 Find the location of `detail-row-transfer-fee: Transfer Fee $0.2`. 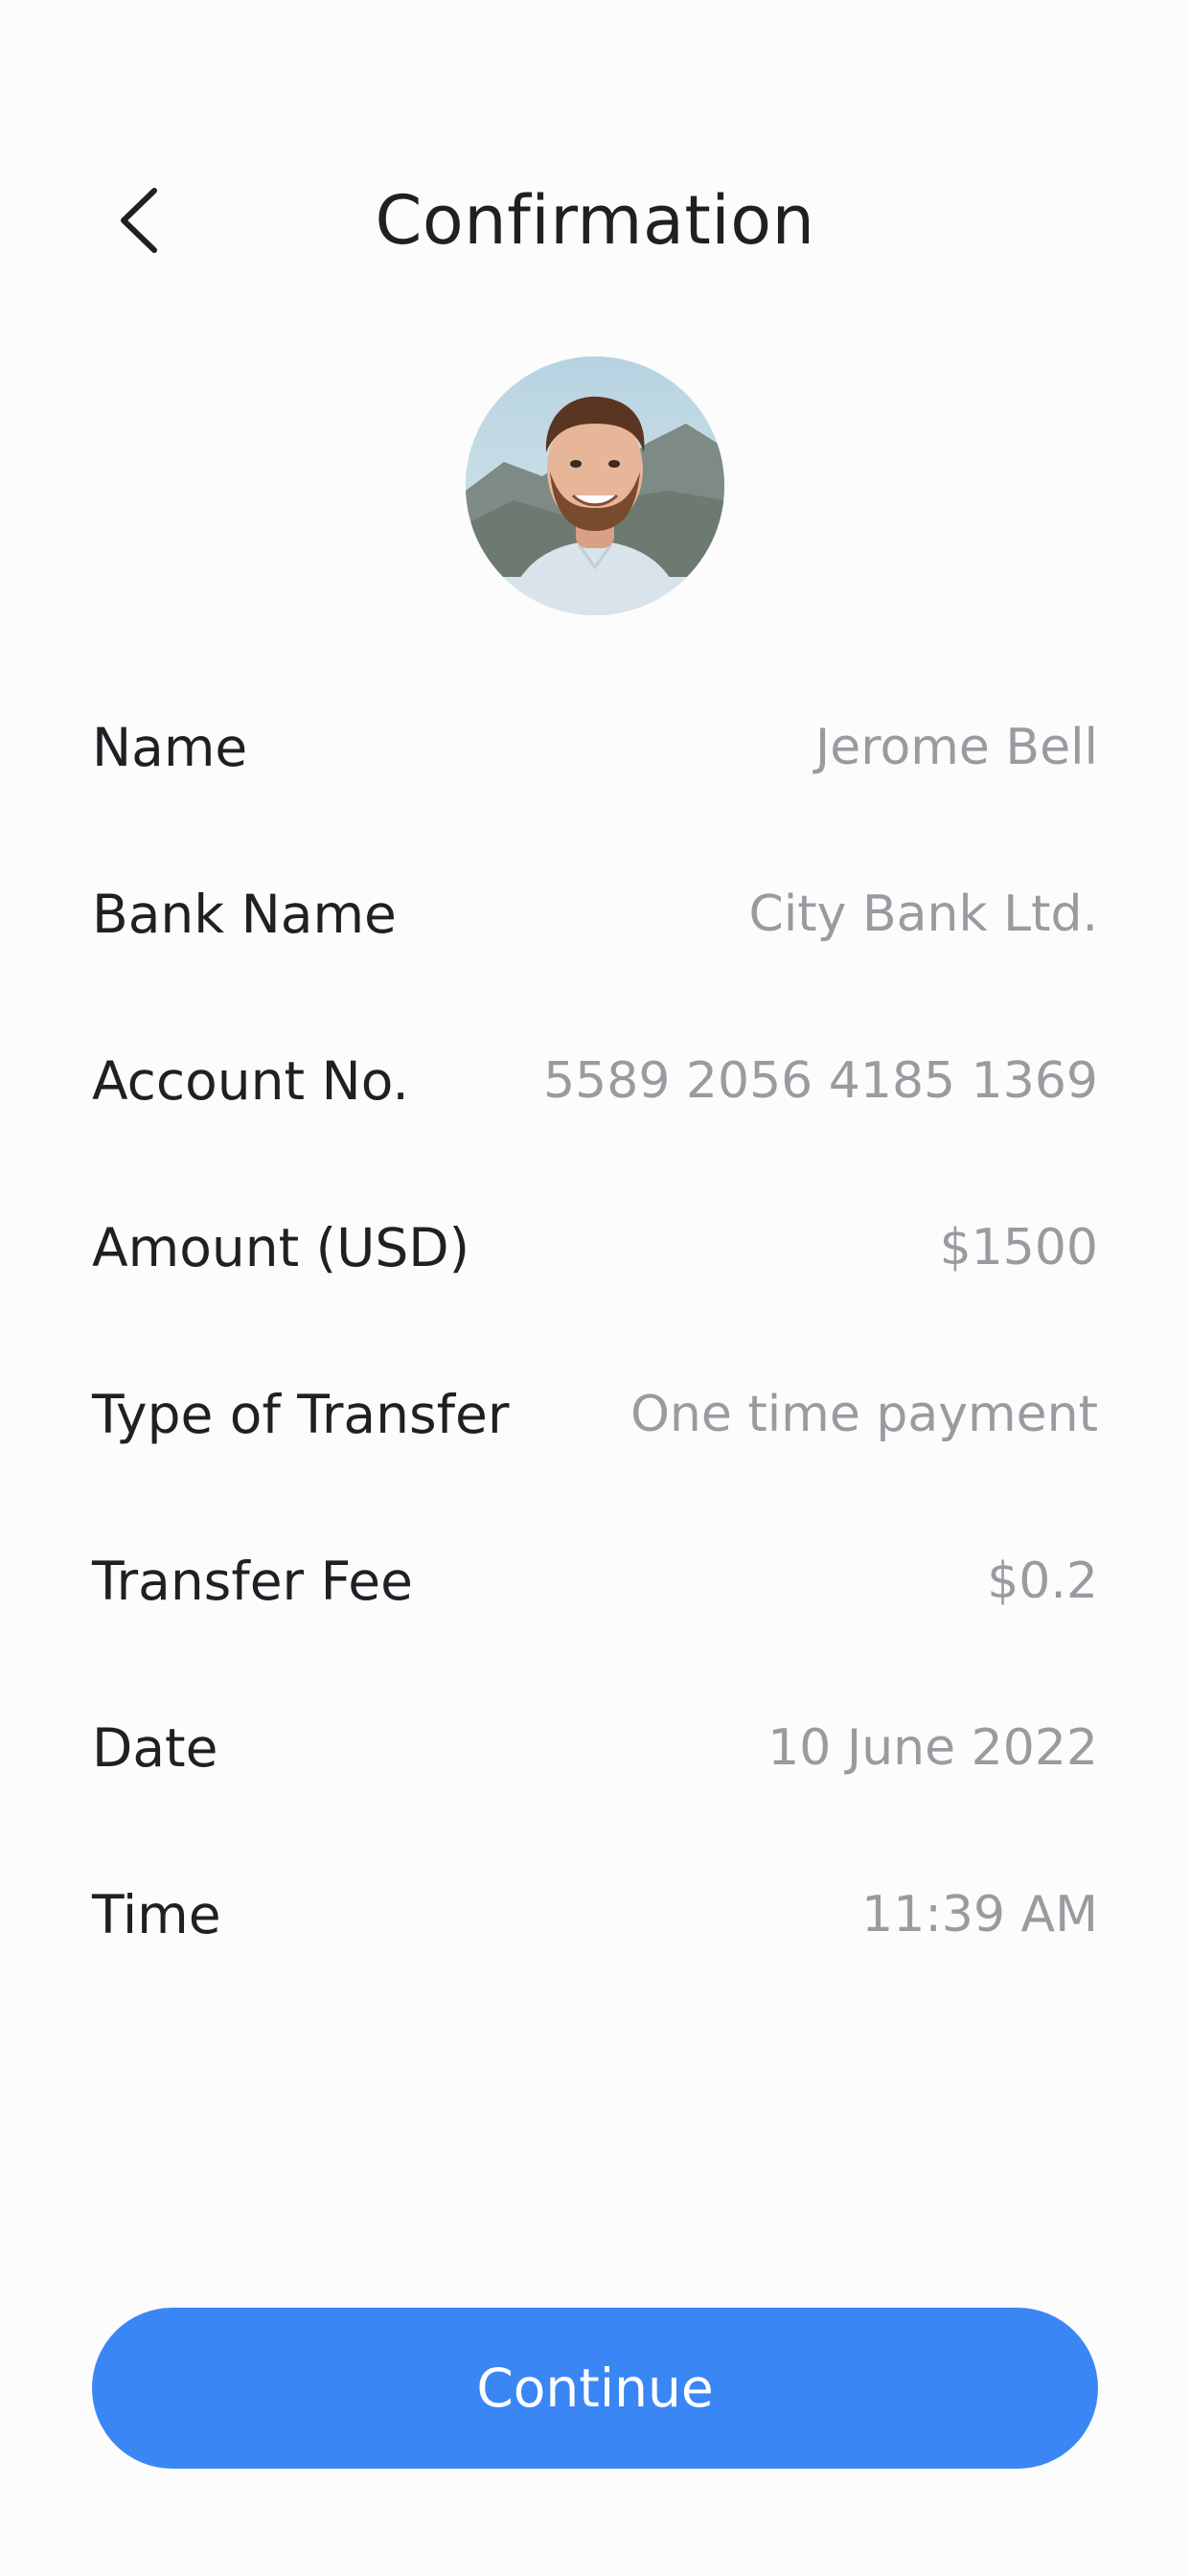

detail-row-transfer-fee: Transfer Fee $0.2 is located at coordinates (595, 1607).